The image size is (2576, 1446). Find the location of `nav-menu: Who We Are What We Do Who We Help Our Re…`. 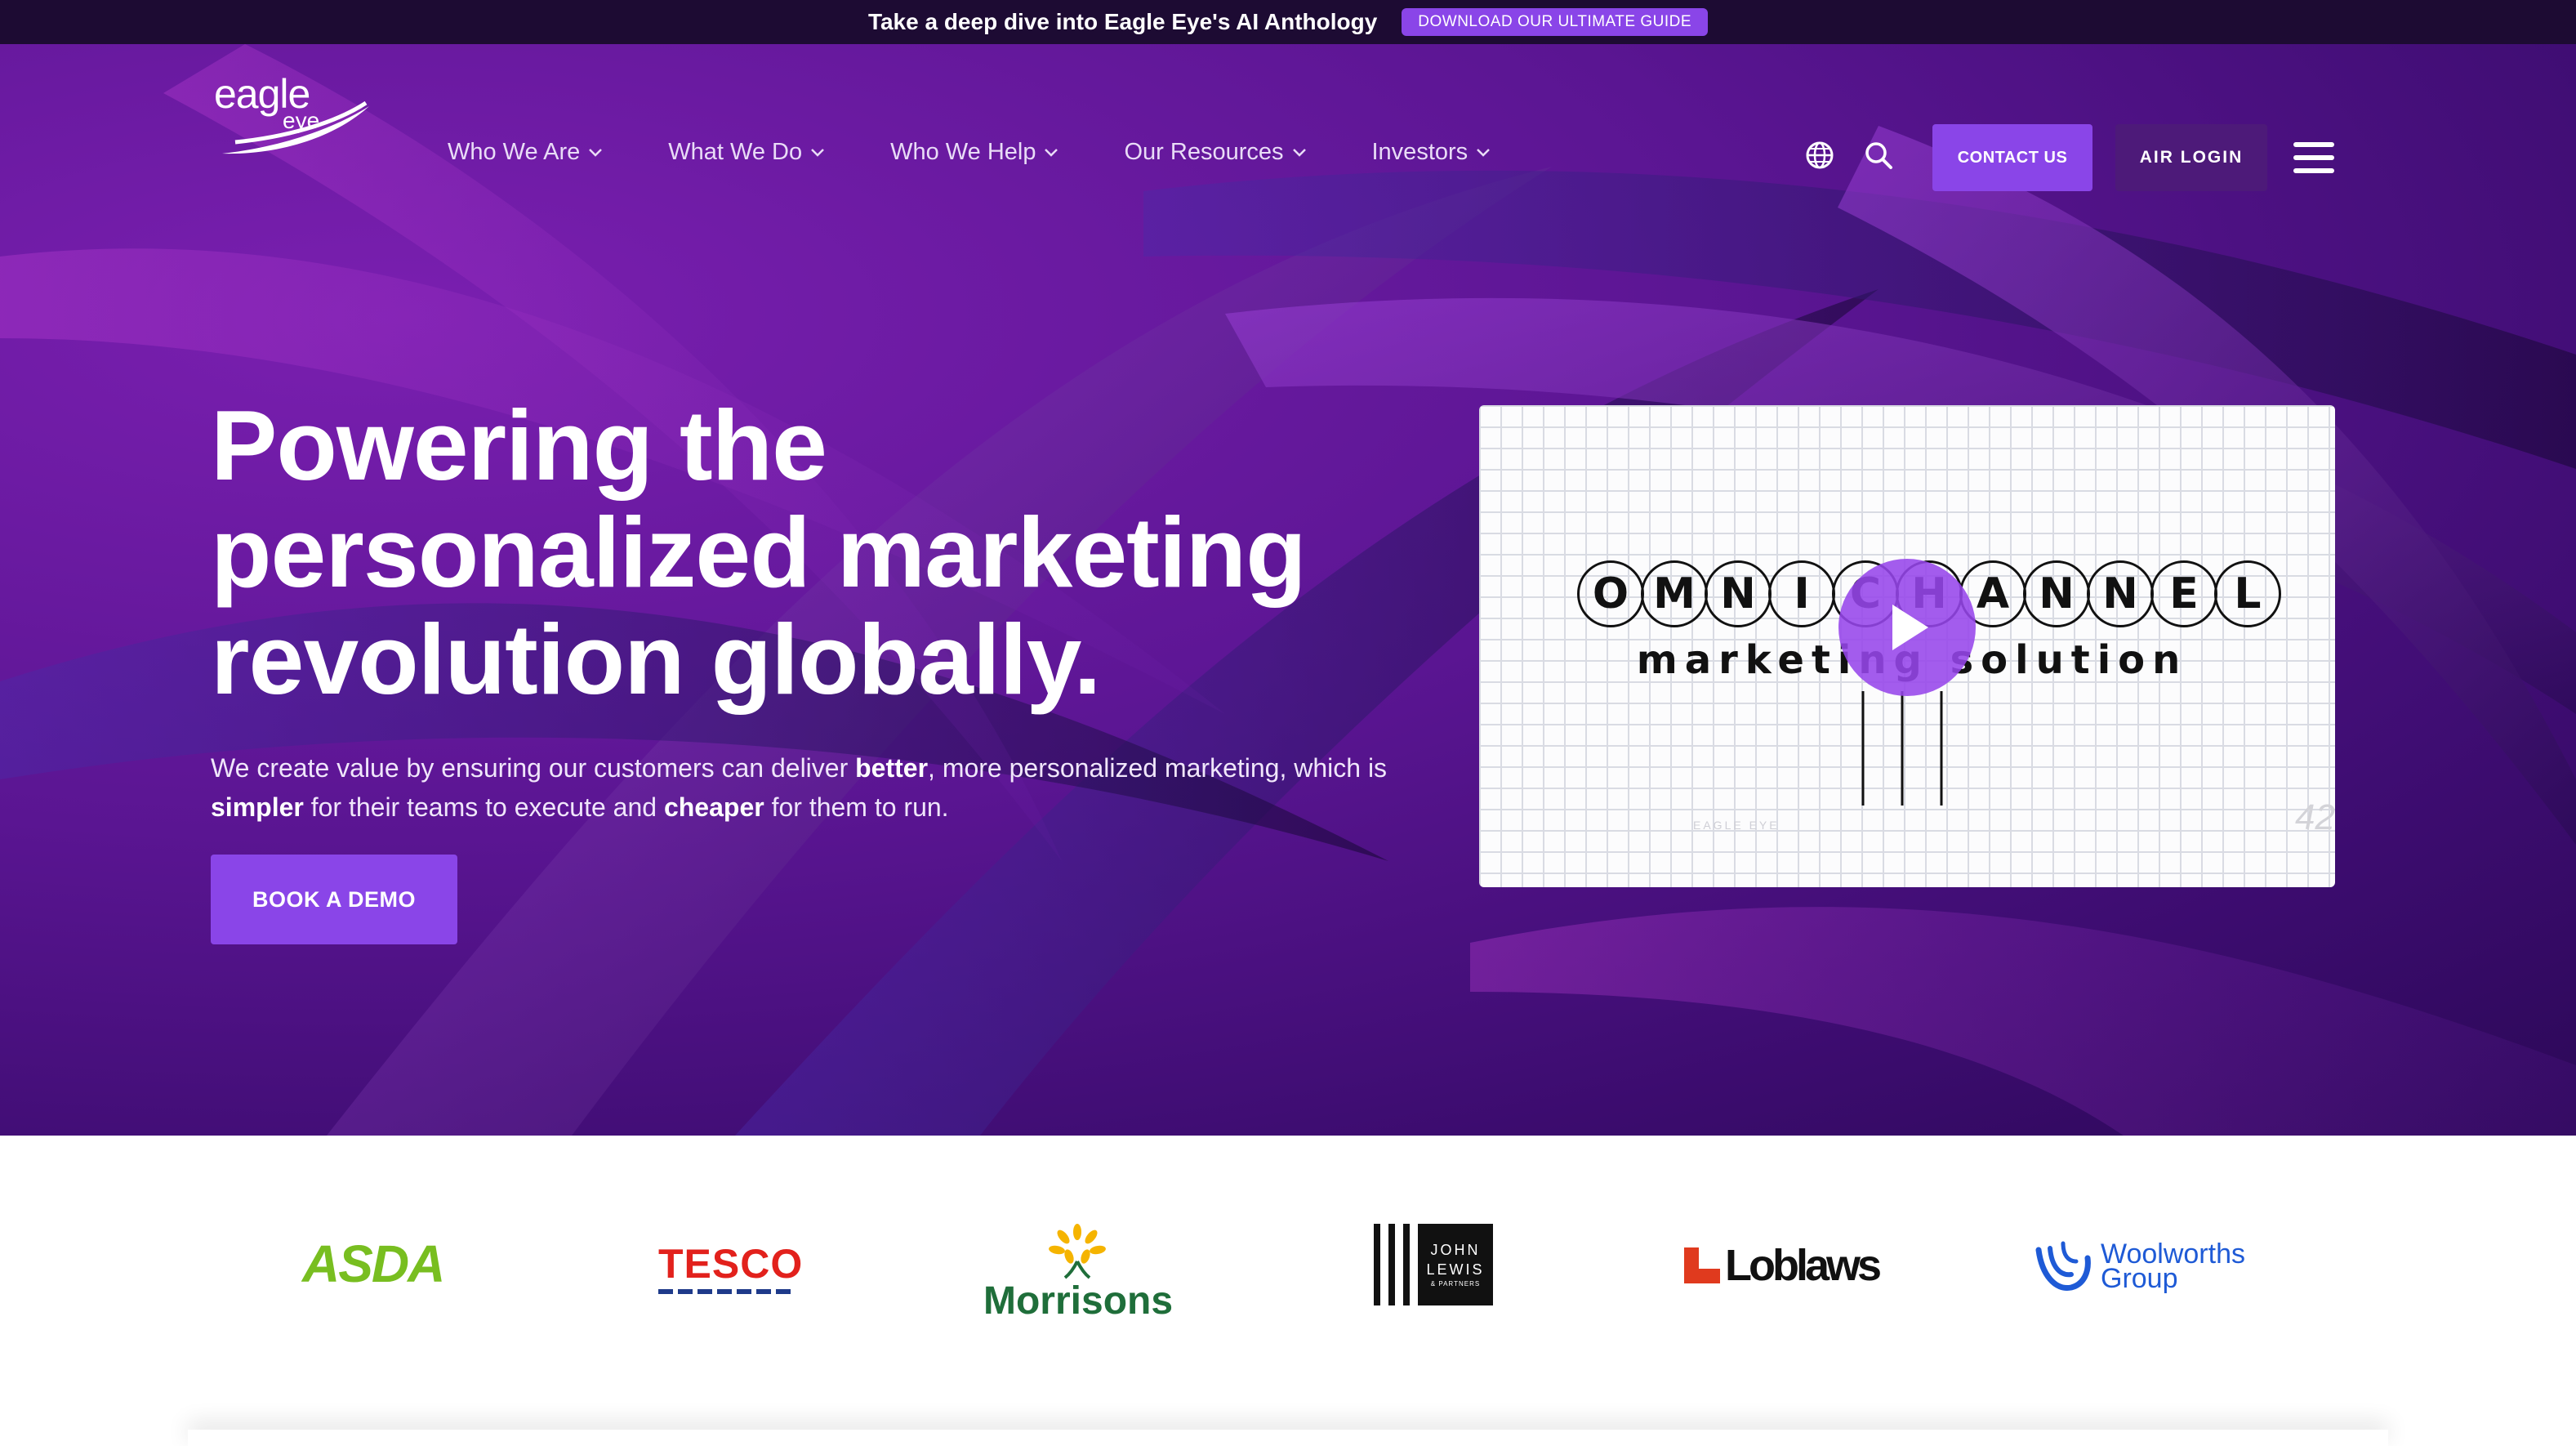

nav-menu: Who We Are What We Do Who We Help Our Re… is located at coordinates (969, 152).